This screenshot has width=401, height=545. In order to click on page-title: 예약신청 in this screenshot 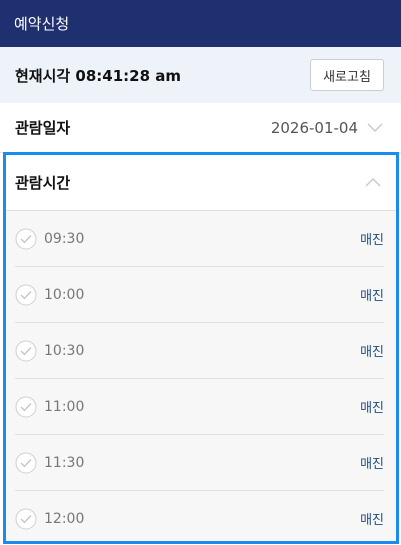, I will do `click(42, 24)`.